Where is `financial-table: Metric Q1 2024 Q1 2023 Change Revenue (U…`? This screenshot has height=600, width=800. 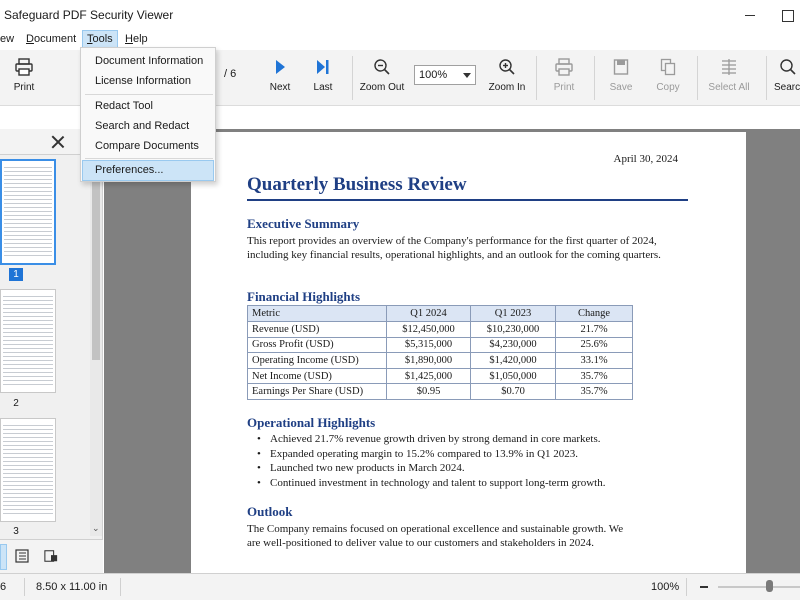 financial-table: Metric Q1 2024 Q1 2023 Change Revenue (U… is located at coordinates (440, 352).